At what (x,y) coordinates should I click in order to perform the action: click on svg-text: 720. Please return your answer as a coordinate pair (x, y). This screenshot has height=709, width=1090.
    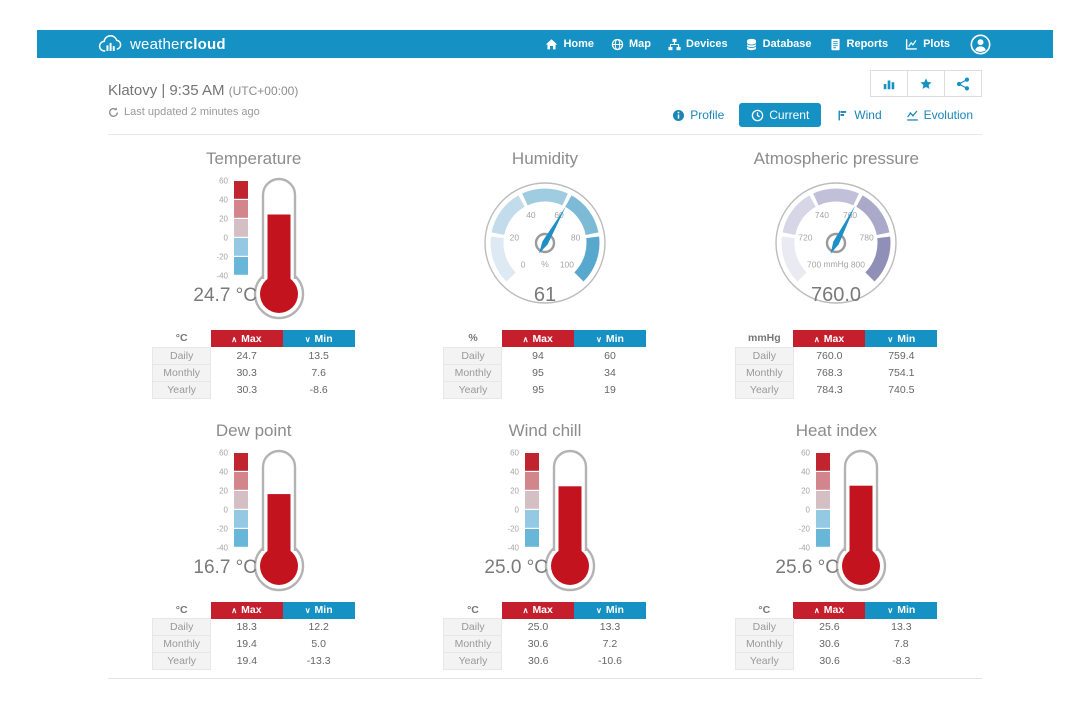
    Looking at the image, I should click on (806, 238).